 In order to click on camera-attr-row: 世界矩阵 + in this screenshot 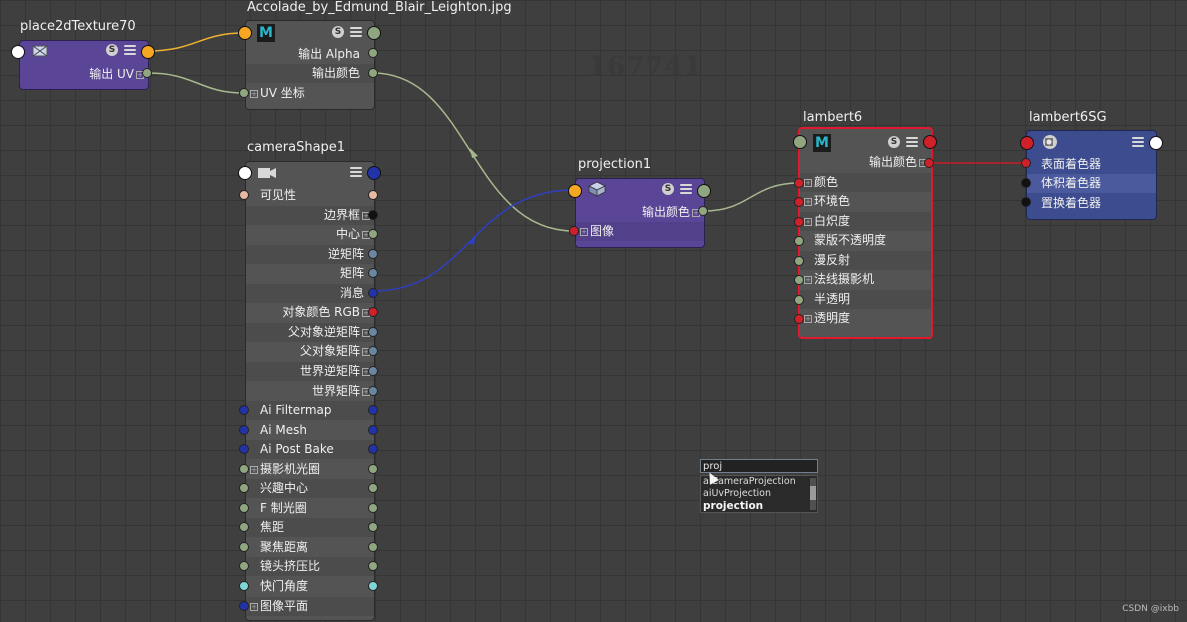, I will do `click(310, 391)`.